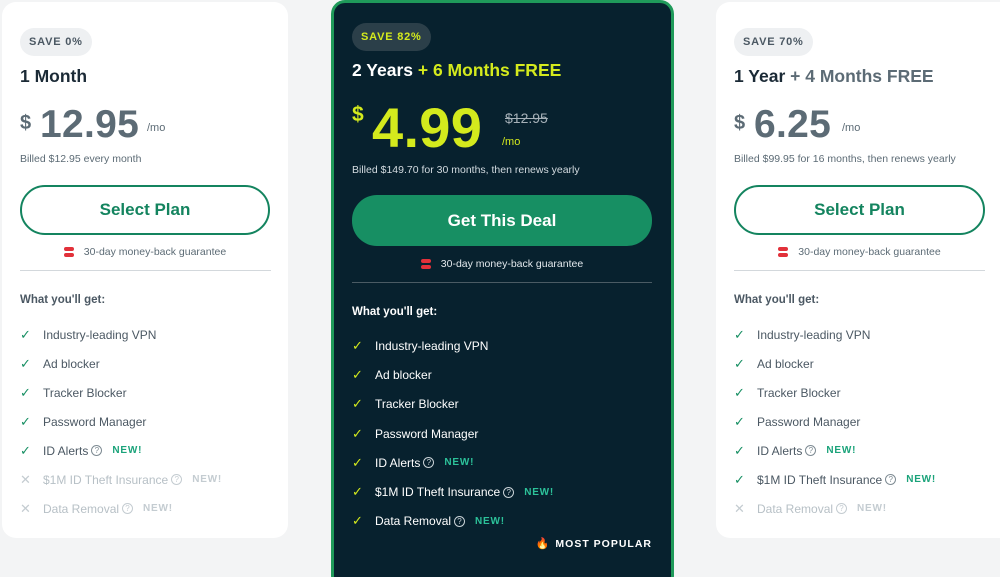 Image resolution: width=1000 pixels, height=577 pixels. Describe the element at coordinates (63, 300) in the screenshot. I see `features-heading: What you'll get:` at that location.